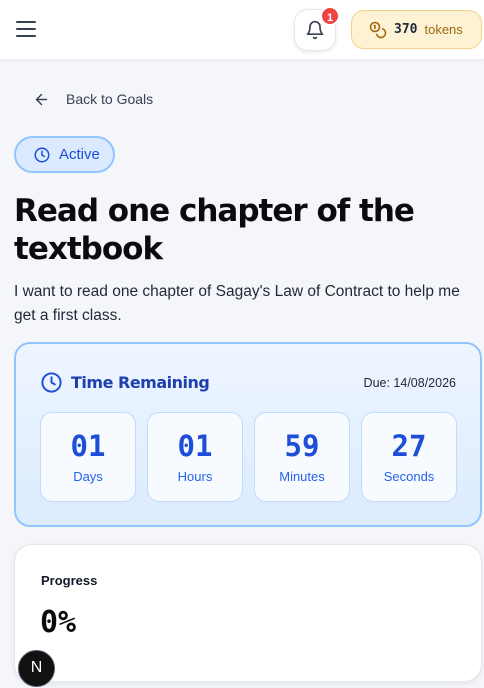 Image resolution: width=484 pixels, height=688 pixels. I want to click on tokens-count: 370, so click(406, 29).